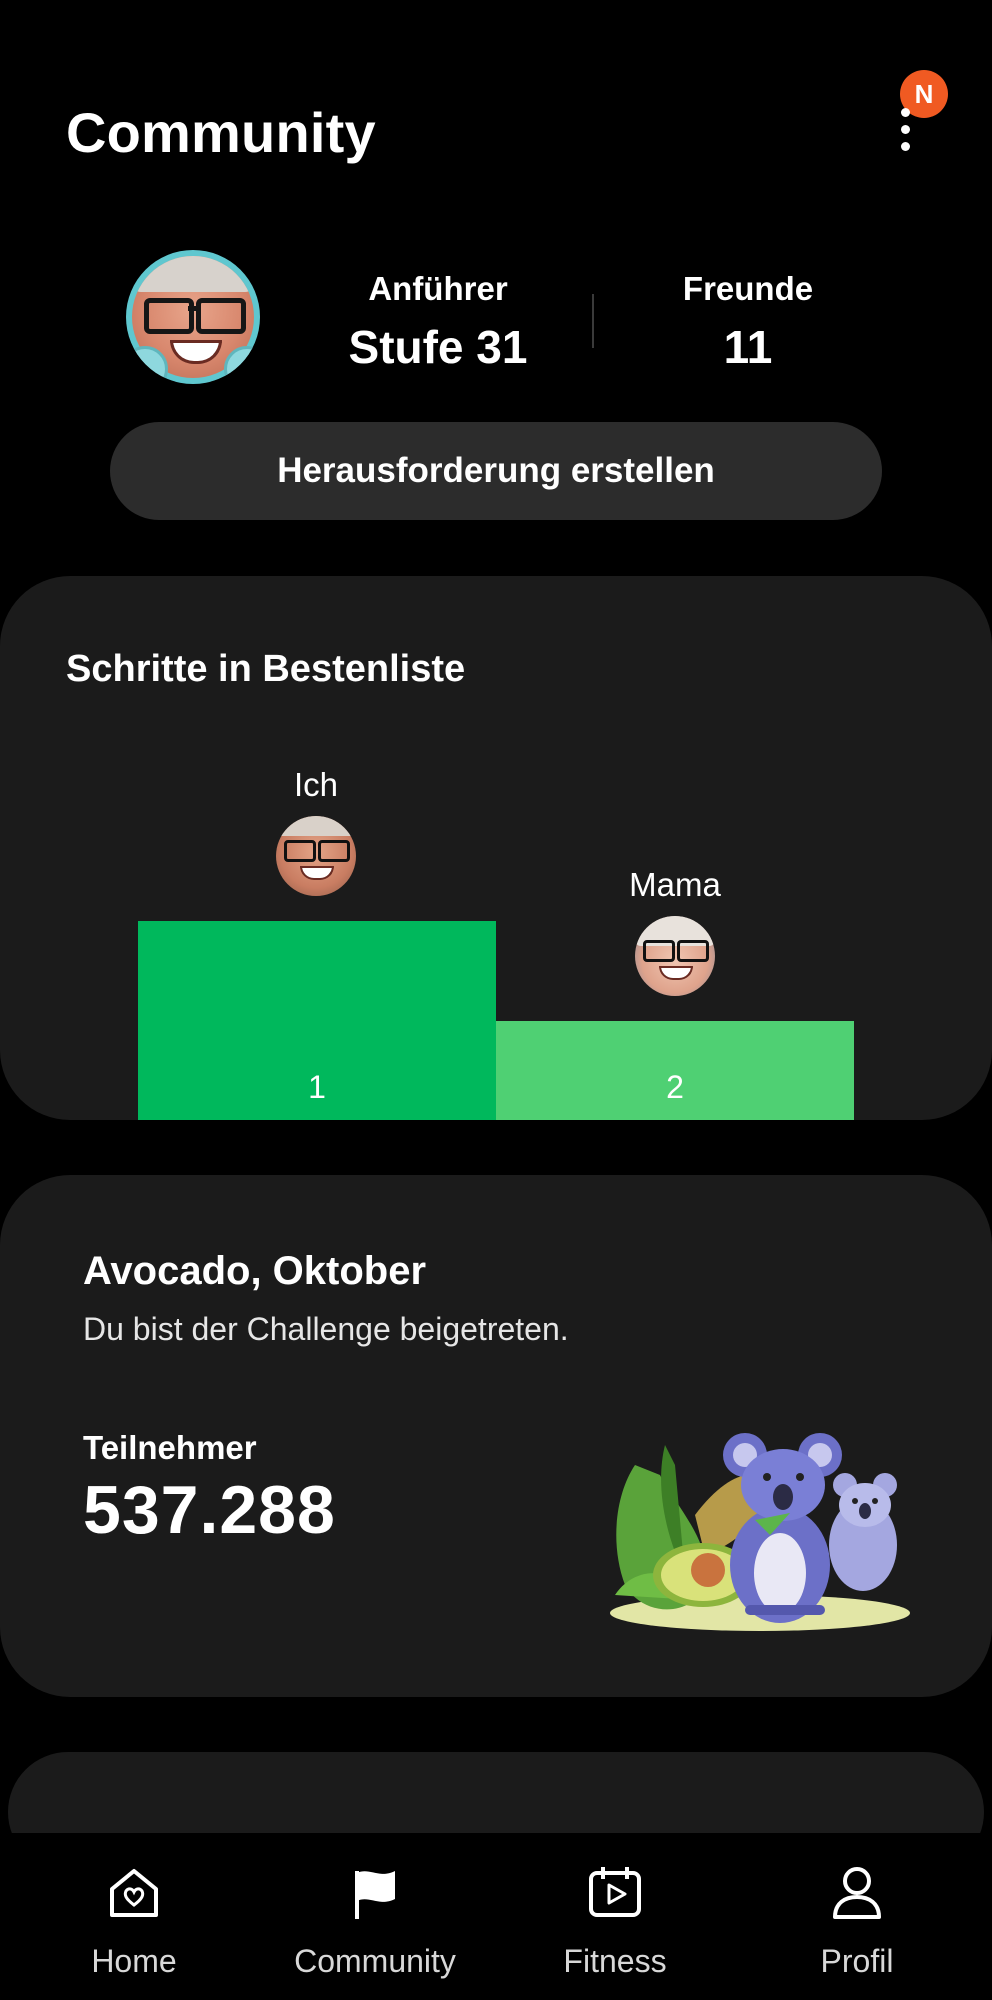 This screenshot has width=992, height=2000. I want to click on leaderboard-name-2: Mama, so click(675, 884).